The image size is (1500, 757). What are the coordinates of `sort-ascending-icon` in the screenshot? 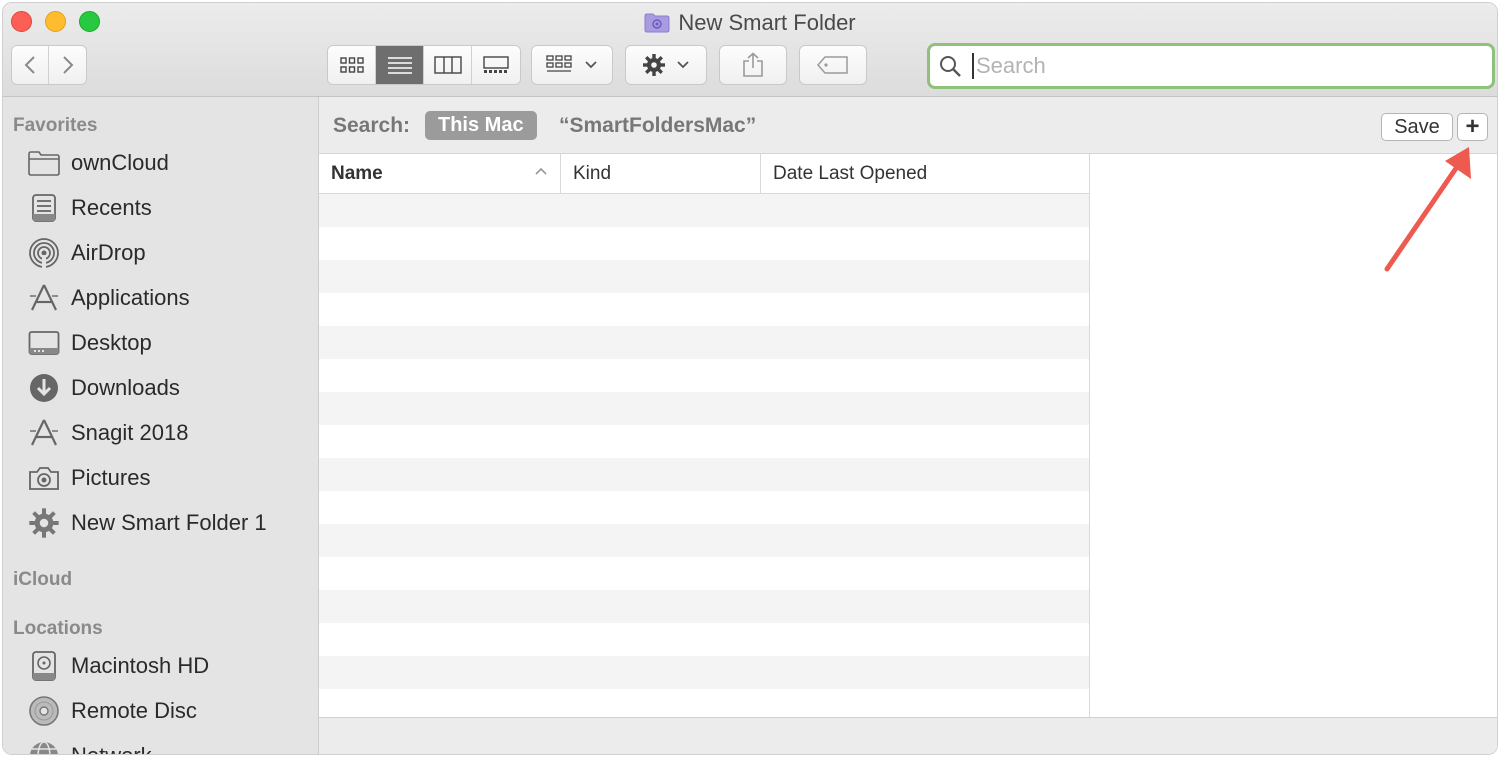 It's located at (541, 171).